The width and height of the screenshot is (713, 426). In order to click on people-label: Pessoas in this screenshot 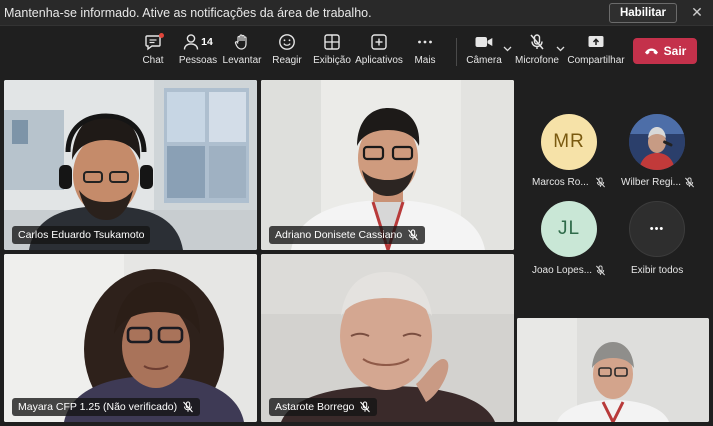, I will do `click(198, 60)`.